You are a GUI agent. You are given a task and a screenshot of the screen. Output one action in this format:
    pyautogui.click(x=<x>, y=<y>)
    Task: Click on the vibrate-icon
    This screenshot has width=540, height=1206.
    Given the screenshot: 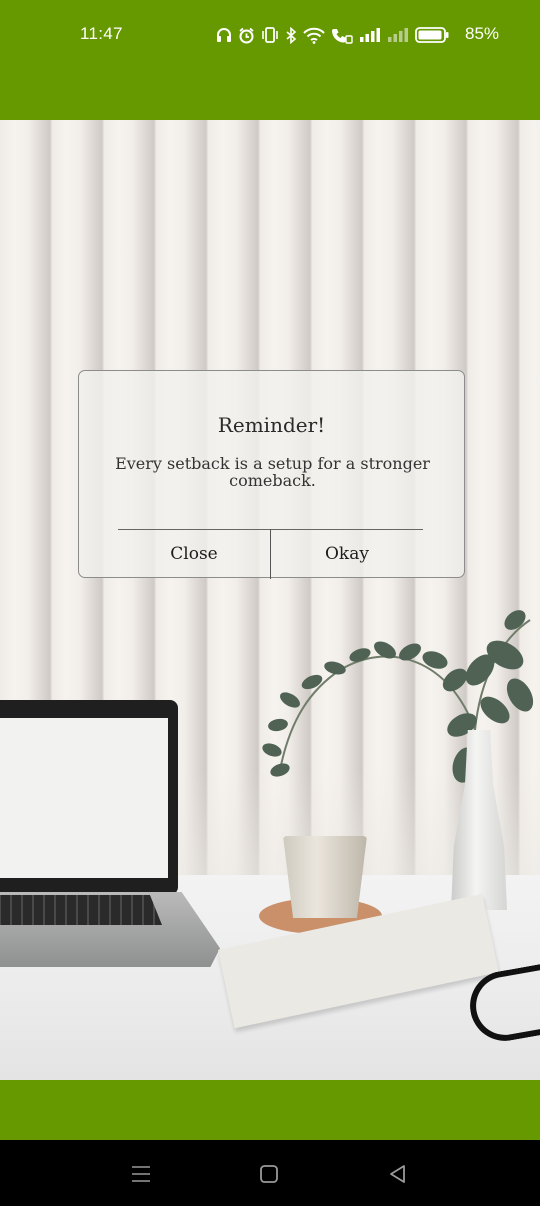 What is the action you would take?
    pyautogui.click(x=270, y=35)
    